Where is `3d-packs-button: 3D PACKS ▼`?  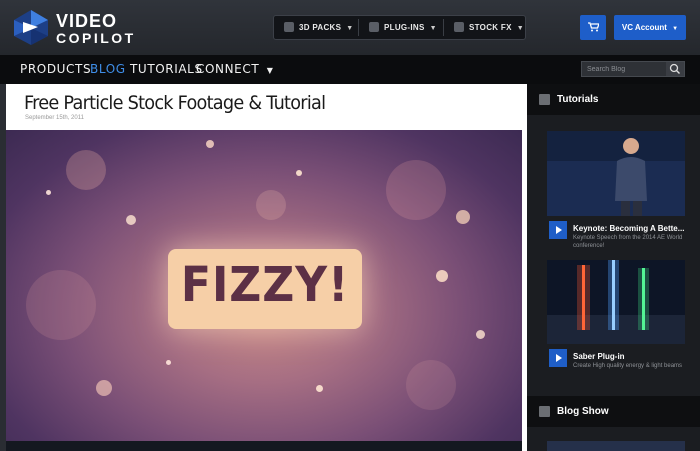
3d-packs-button: 3D PACKS ▼ is located at coordinates (319, 27).